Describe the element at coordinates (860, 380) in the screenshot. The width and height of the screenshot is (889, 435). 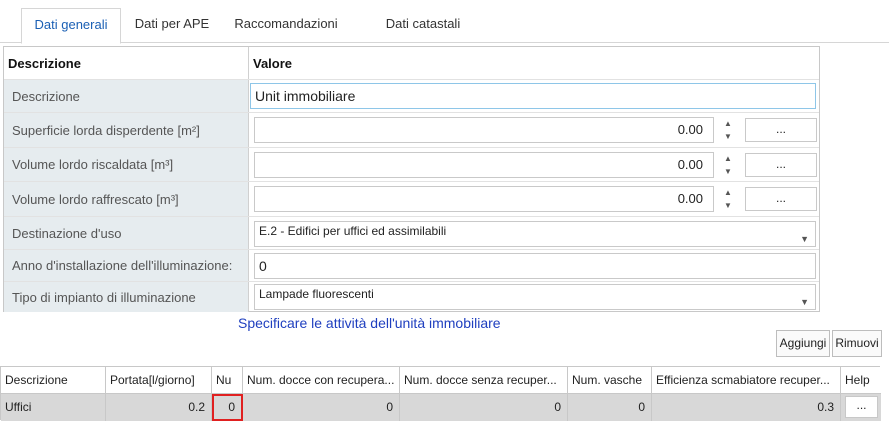
I see `grid-header-help: Help` at that location.